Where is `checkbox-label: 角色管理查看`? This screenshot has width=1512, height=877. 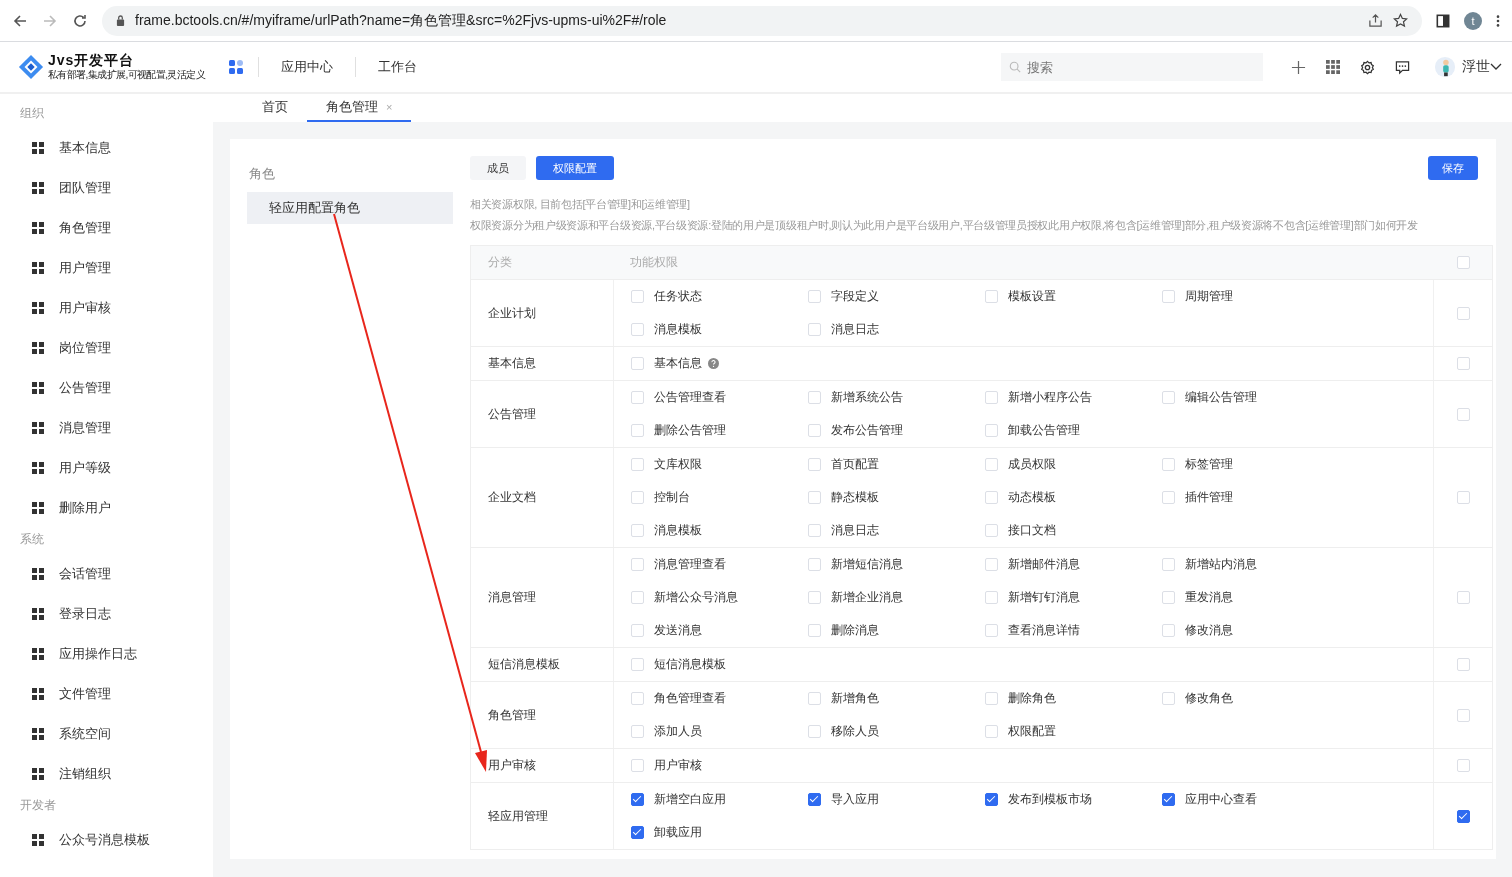 checkbox-label: 角色管理查看 is located at coordinates (690, 698).